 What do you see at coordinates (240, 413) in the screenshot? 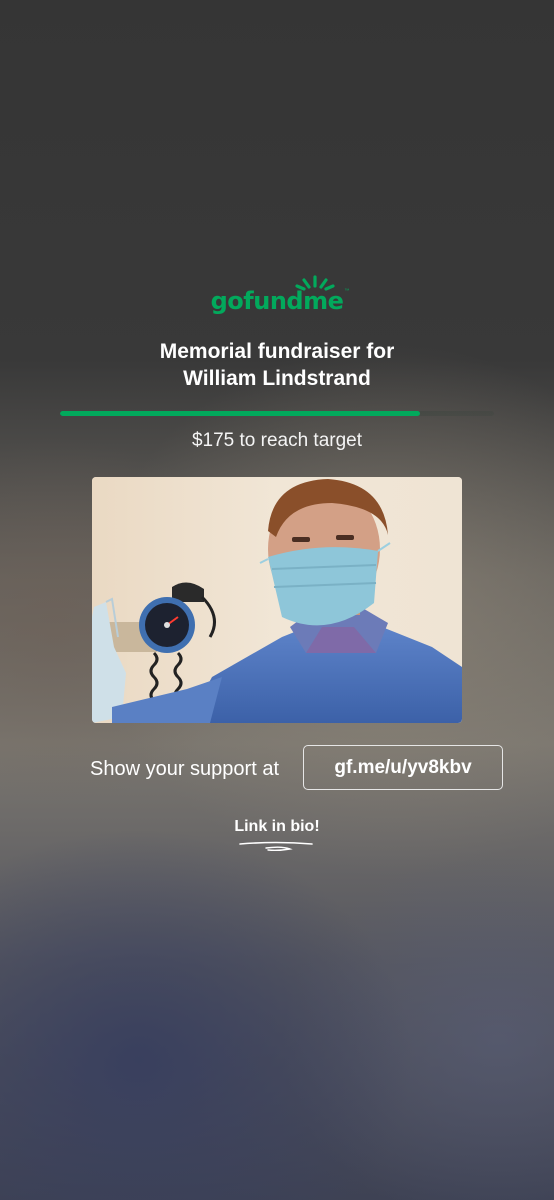
I see `progress-bar-fill` at bounding box center [240, 413].